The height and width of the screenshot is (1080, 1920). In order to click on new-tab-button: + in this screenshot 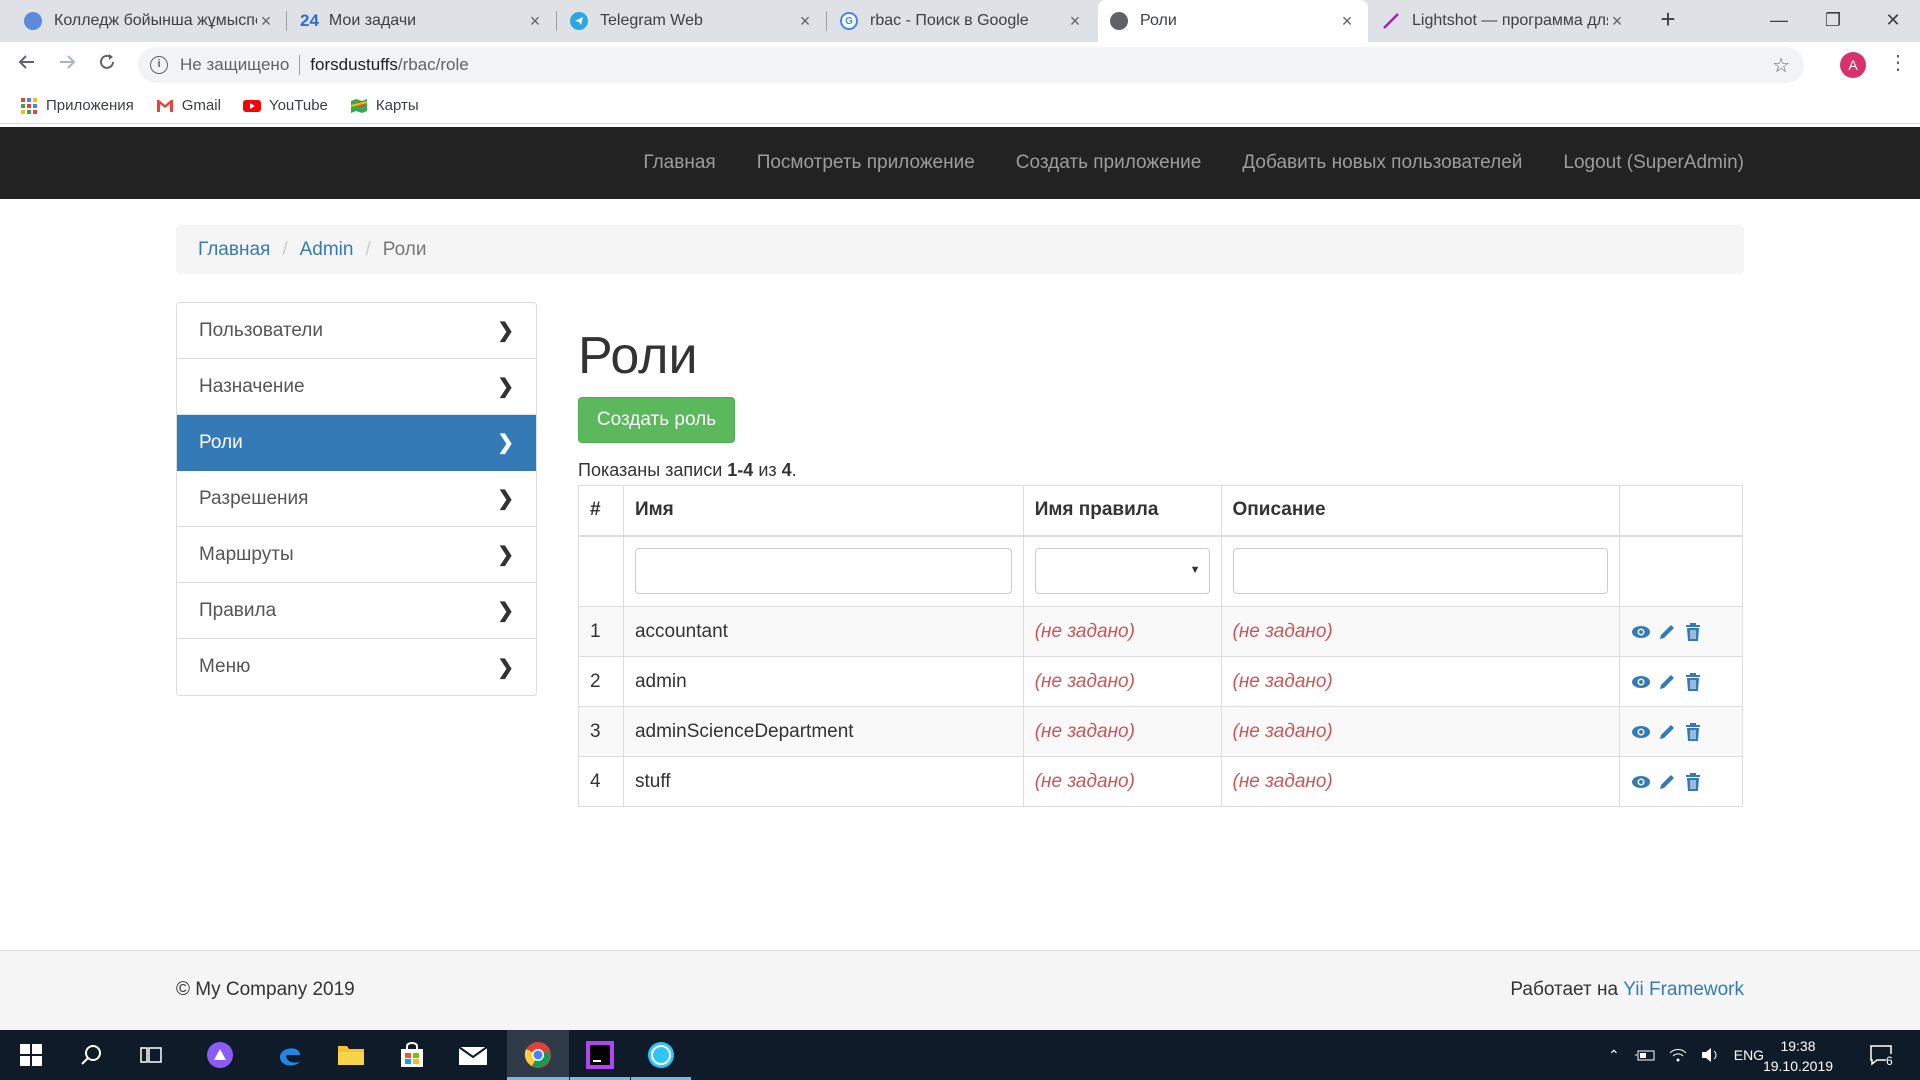, I will do `click(1668, 20)`.